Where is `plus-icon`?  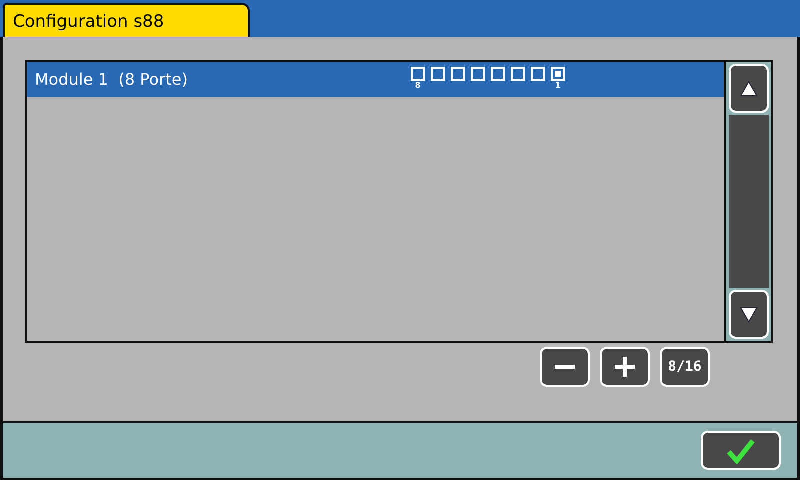
plus-icon is located at coordinates (625, 367).